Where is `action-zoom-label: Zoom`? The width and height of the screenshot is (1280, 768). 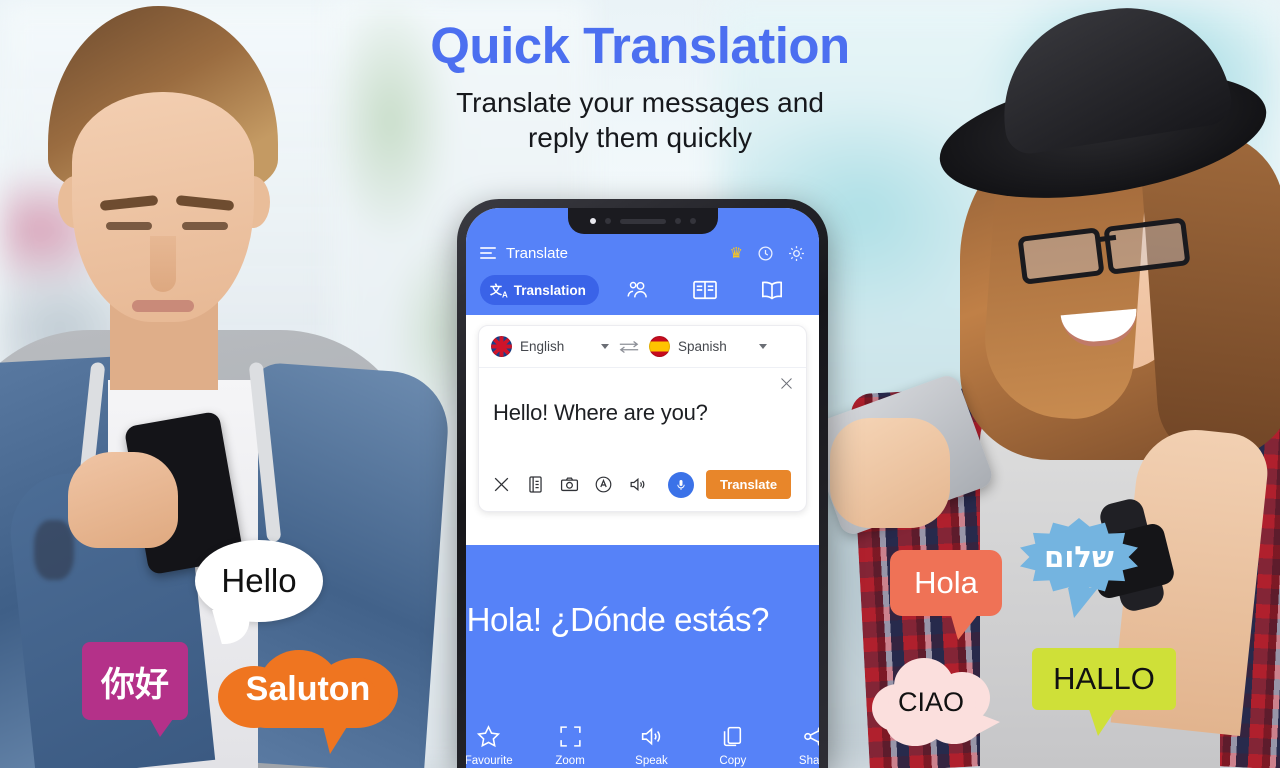
action-zoom-label: Zoom is located at coordinates (570, 761).